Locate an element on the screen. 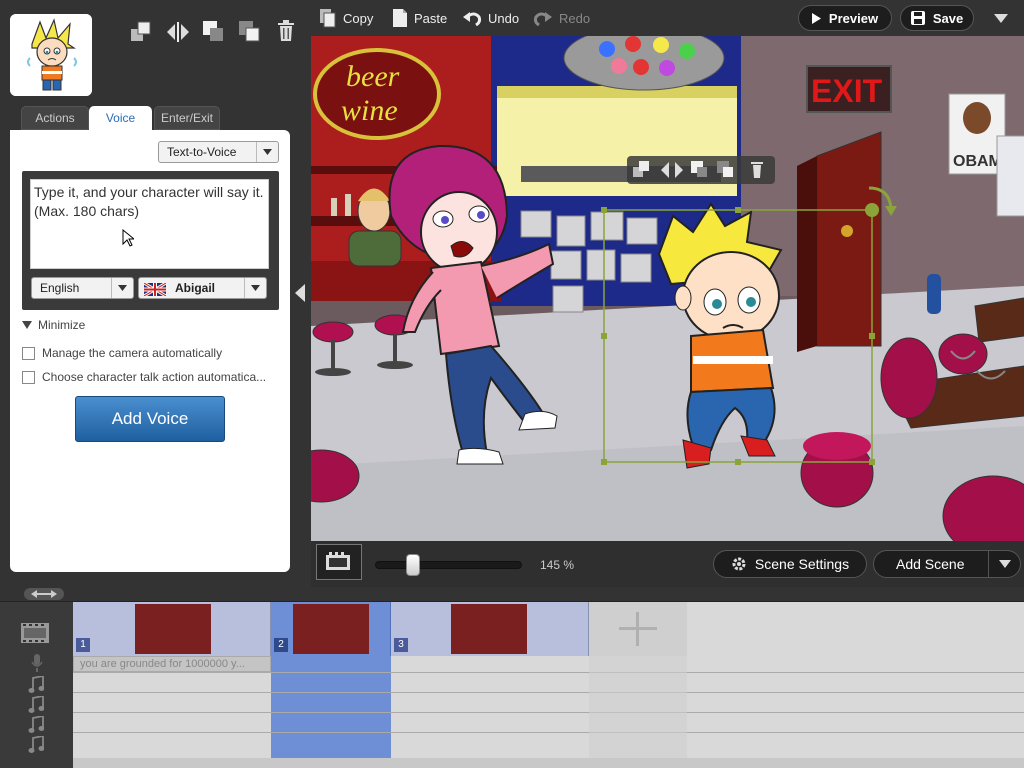  plus-icon is located at coordinates (638, 629).